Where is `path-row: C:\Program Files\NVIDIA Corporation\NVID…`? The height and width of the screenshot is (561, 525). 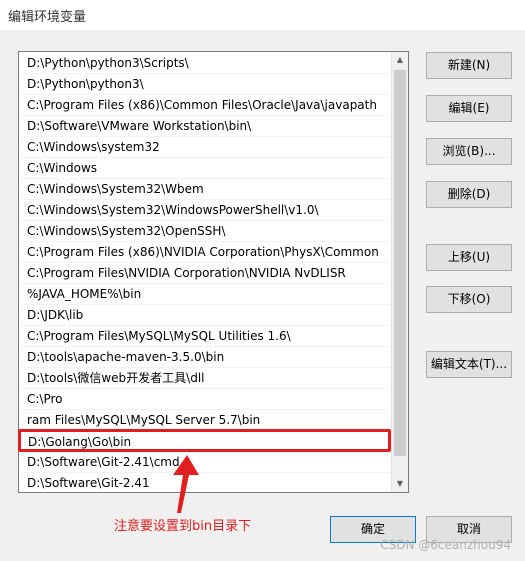
path-row: C:\Program Files\NVIDIA Corporation\NVID… is located at coordinates (206, 273).